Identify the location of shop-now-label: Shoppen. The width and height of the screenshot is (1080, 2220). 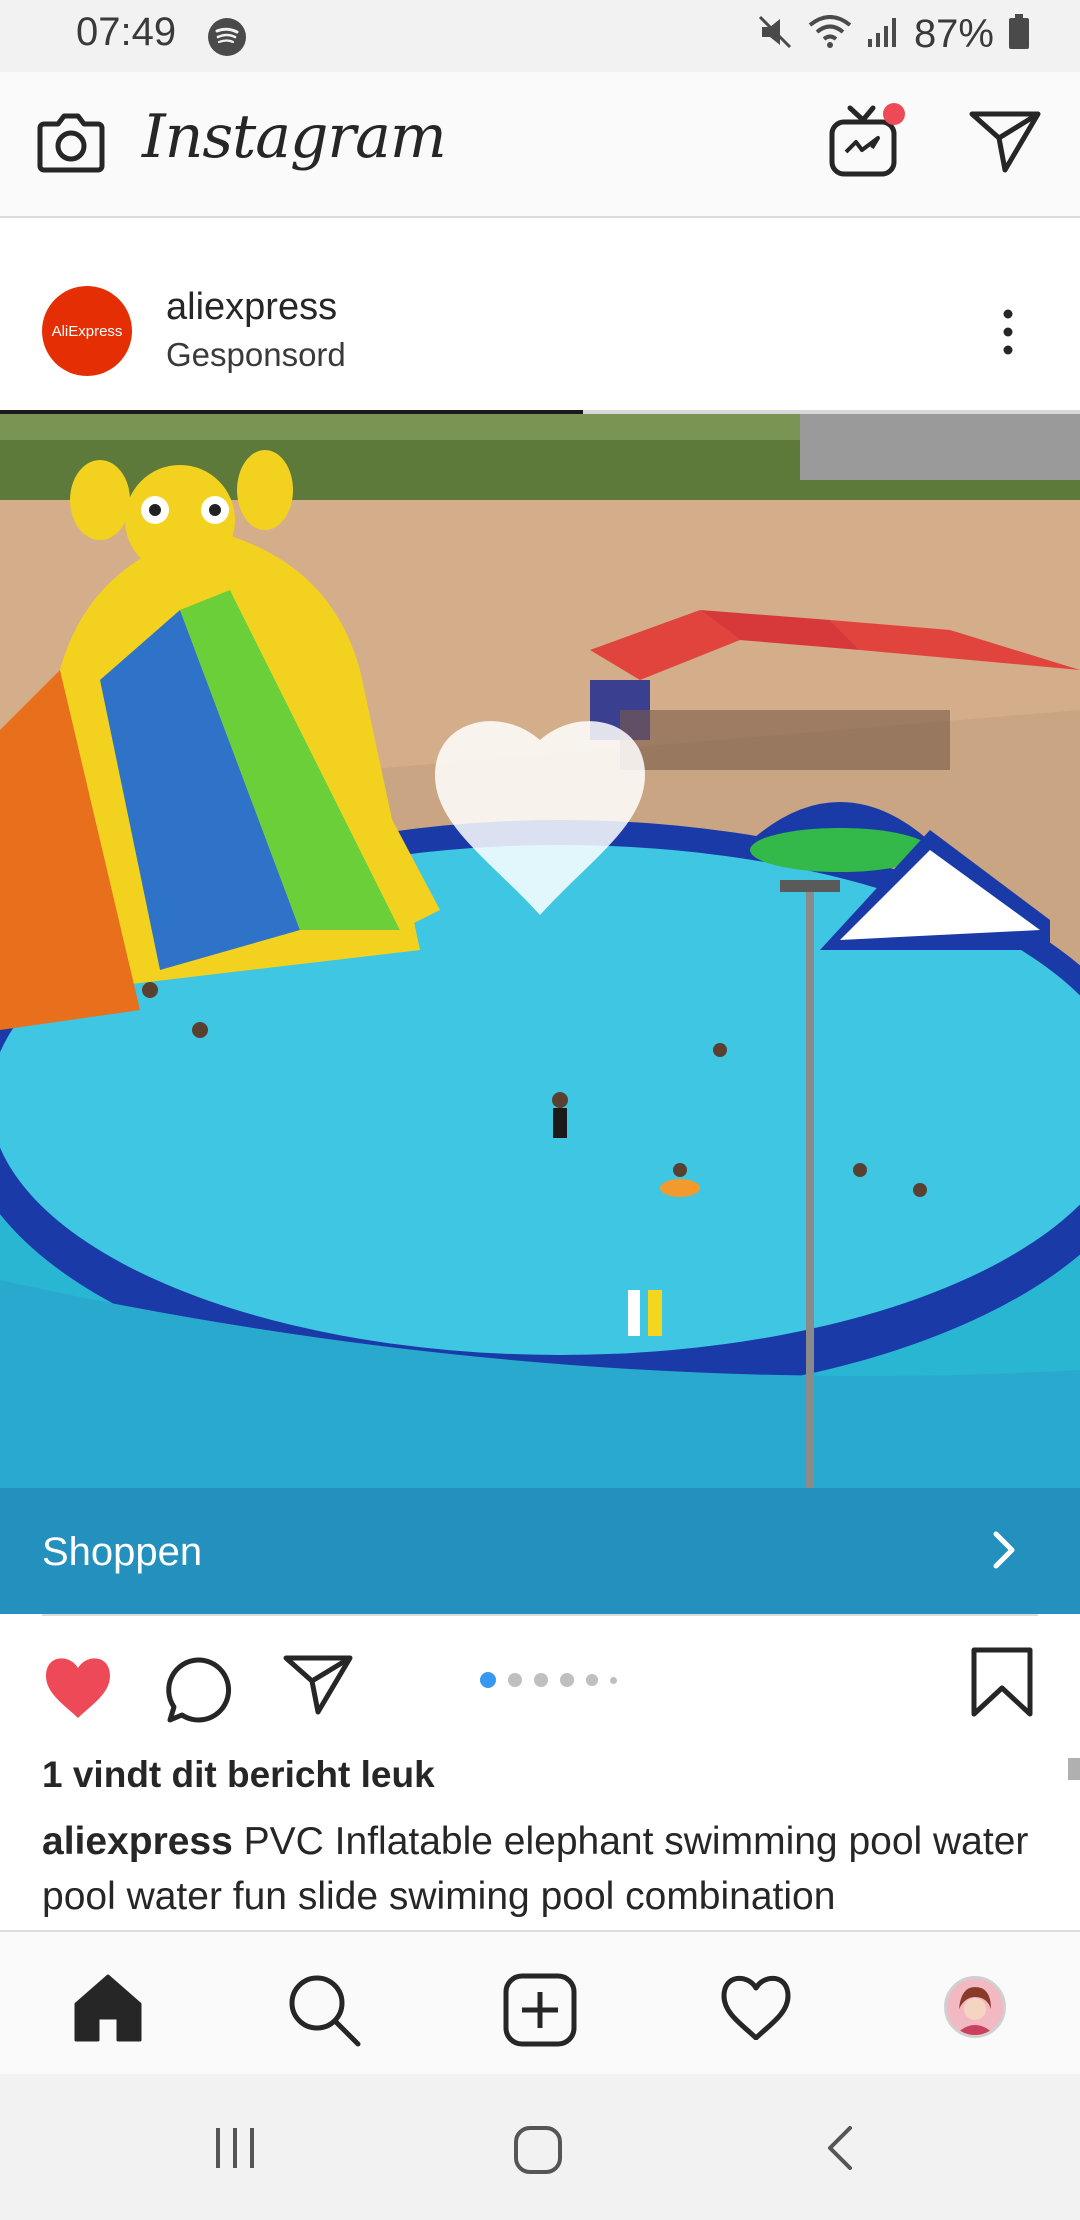
(122, 1552).